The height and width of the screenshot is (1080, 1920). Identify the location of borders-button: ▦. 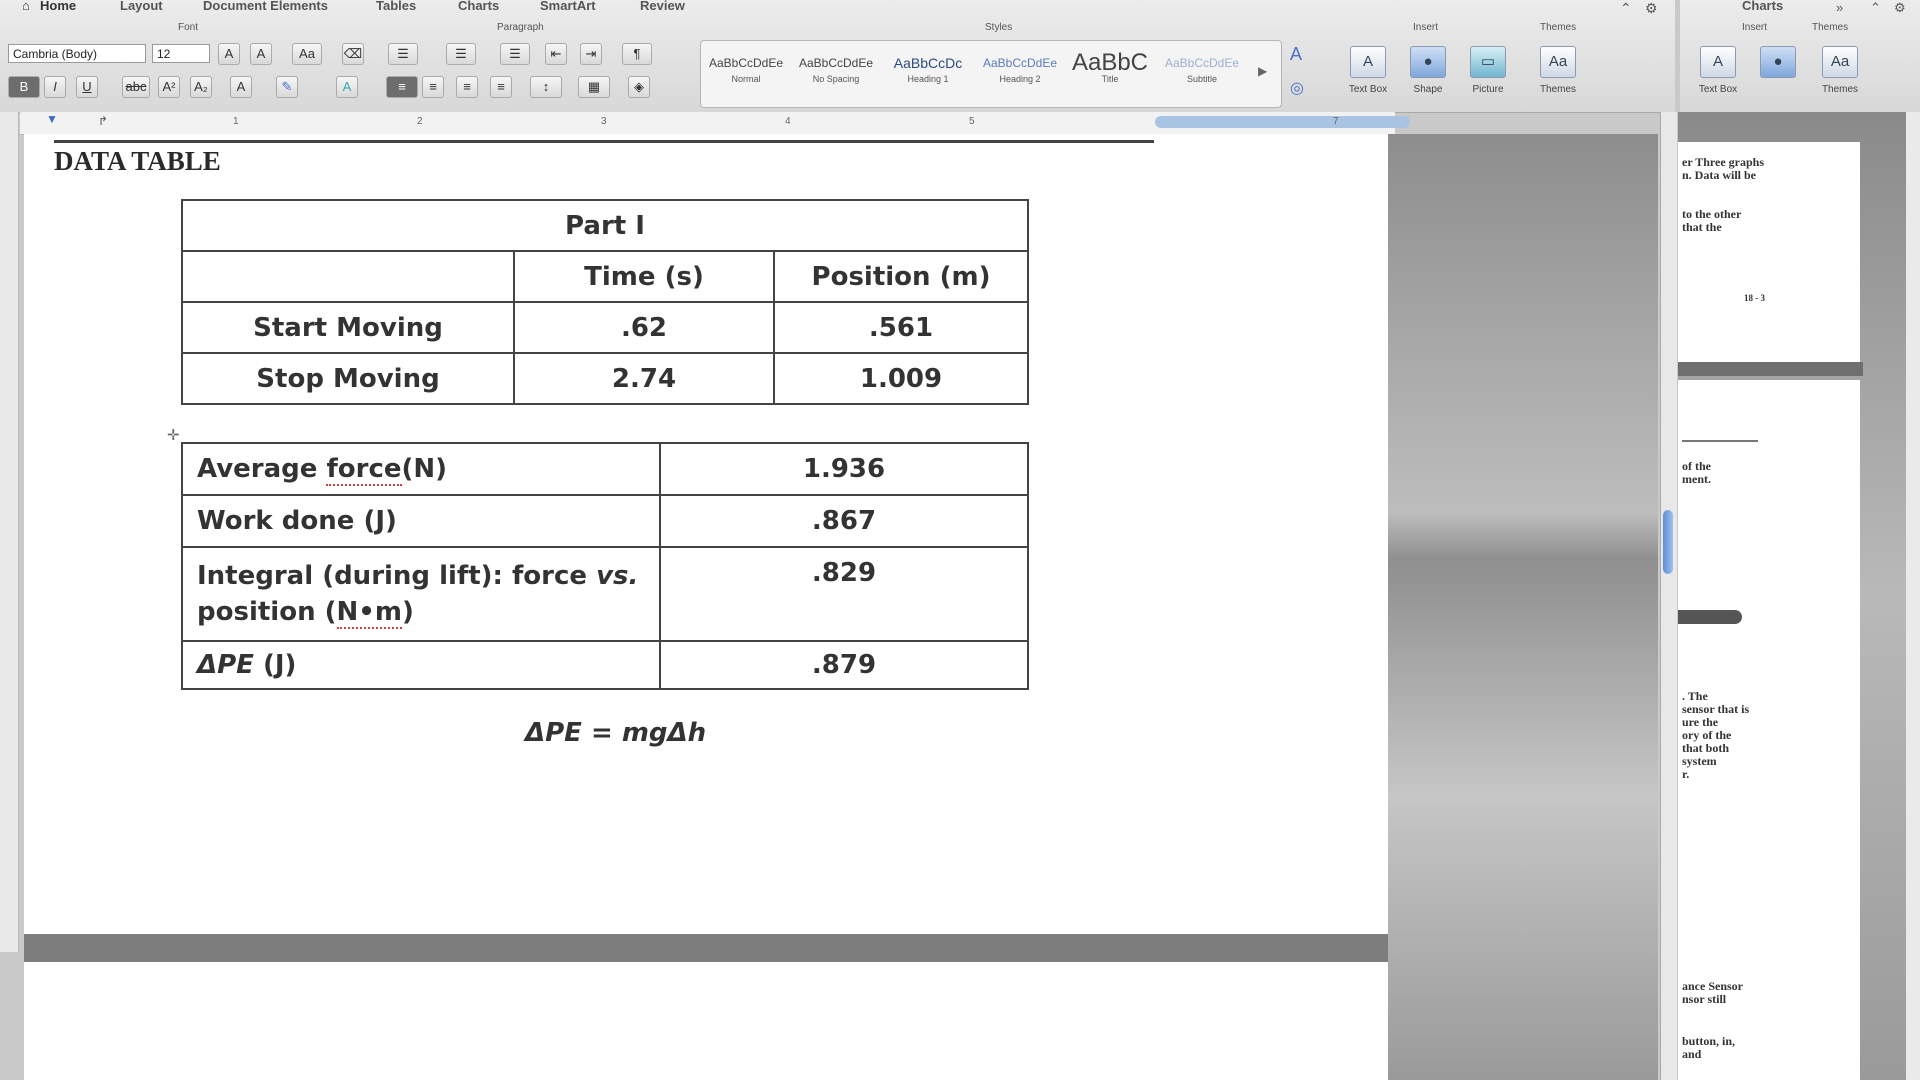
(594, 87).